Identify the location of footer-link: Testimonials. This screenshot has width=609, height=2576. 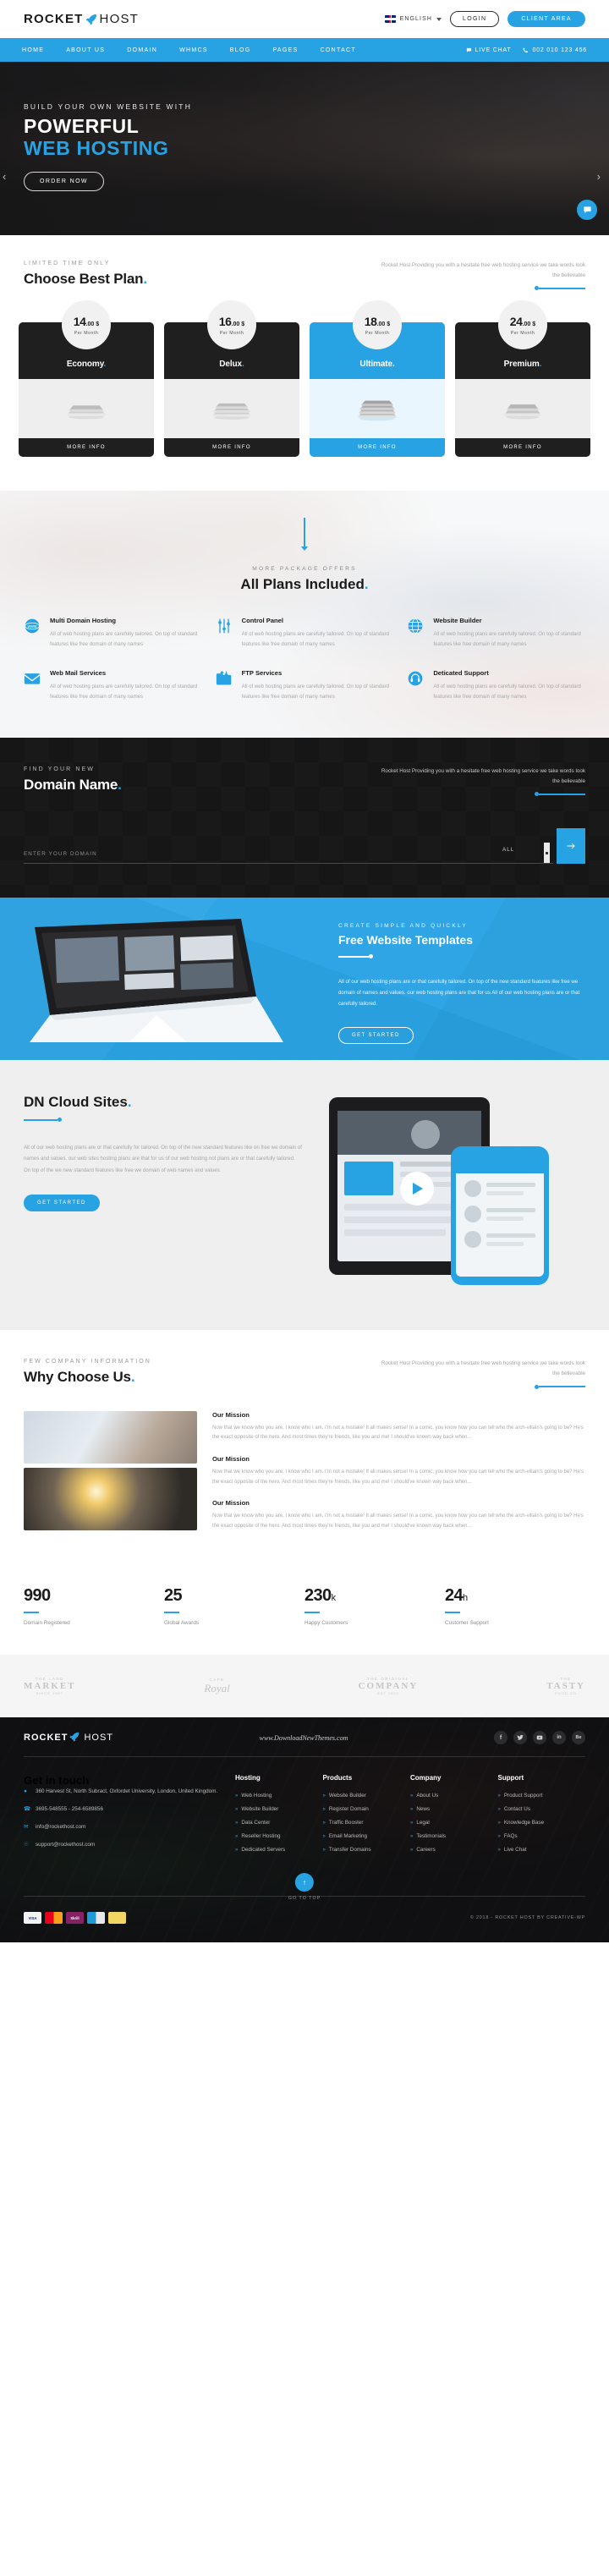
(454, 1836).